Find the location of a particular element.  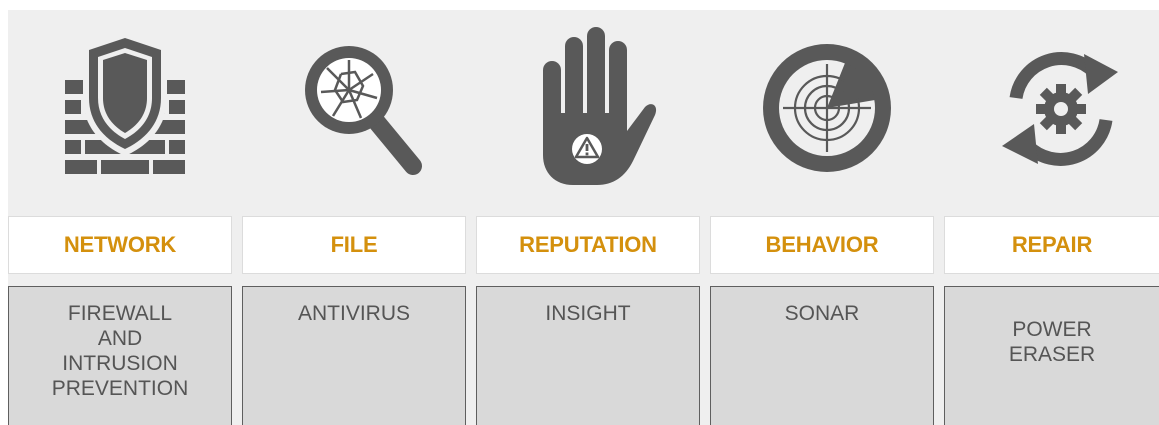

category-label-reputation: REPUTATION is located at coordinates (588, 245).